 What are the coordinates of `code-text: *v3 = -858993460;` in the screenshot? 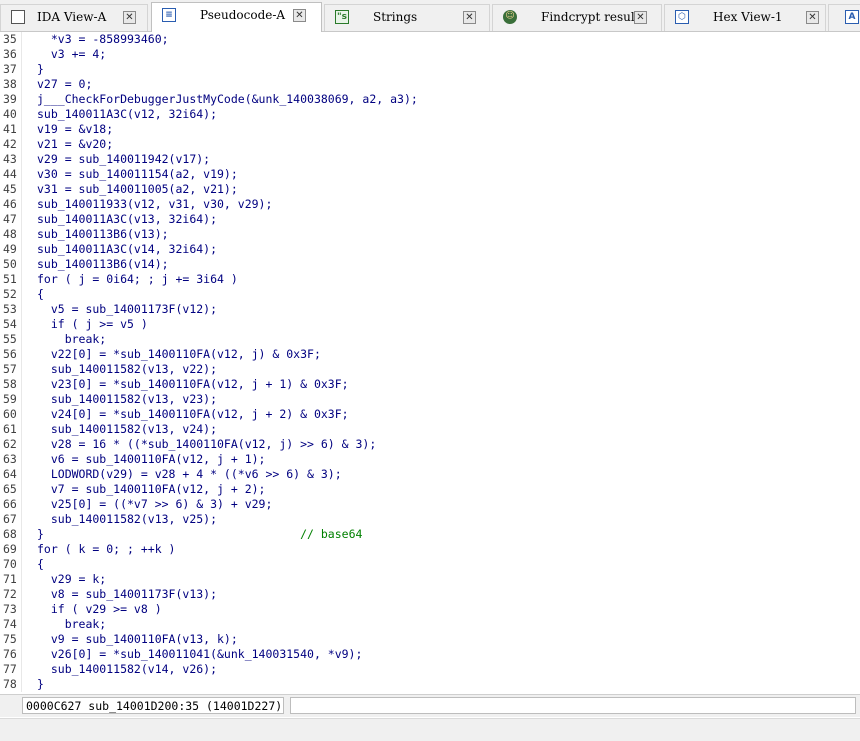 It's located at (103, 39).